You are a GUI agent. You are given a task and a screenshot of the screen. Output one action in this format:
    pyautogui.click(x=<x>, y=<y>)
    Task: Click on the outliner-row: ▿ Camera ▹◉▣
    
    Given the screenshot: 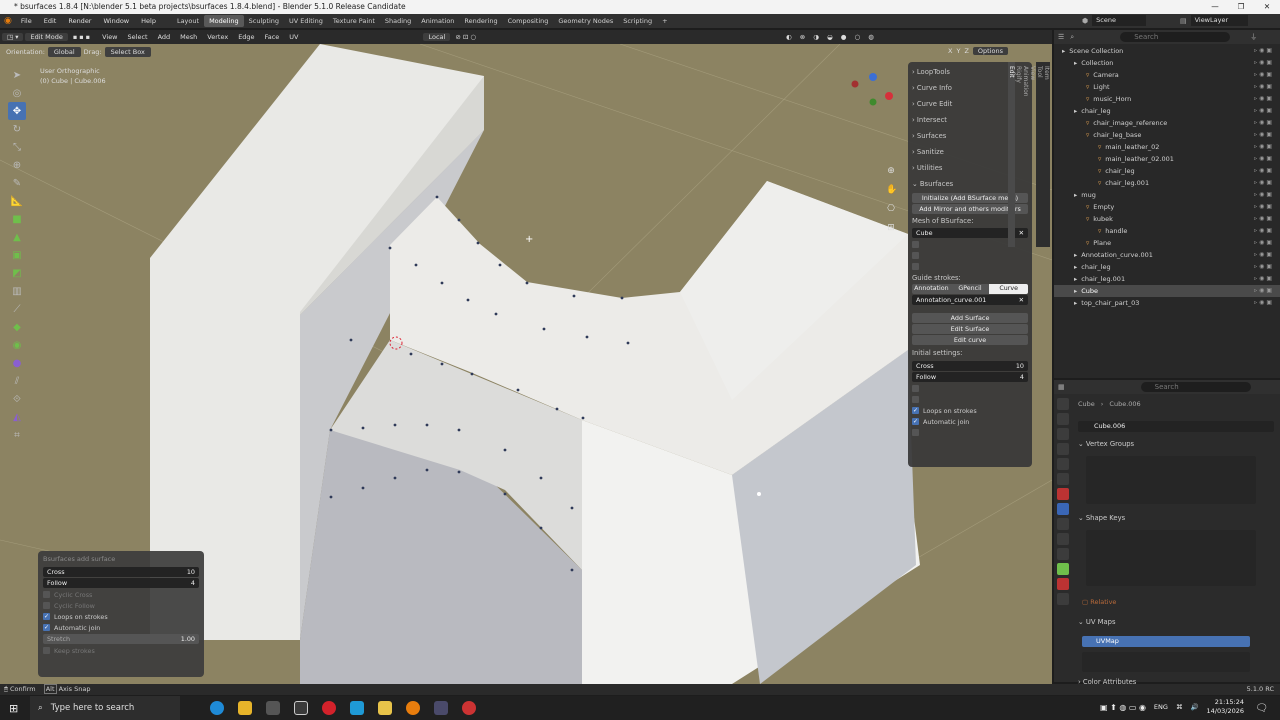 What is the action you would take?
    pyautogui.click(x=1167, y=75)
    